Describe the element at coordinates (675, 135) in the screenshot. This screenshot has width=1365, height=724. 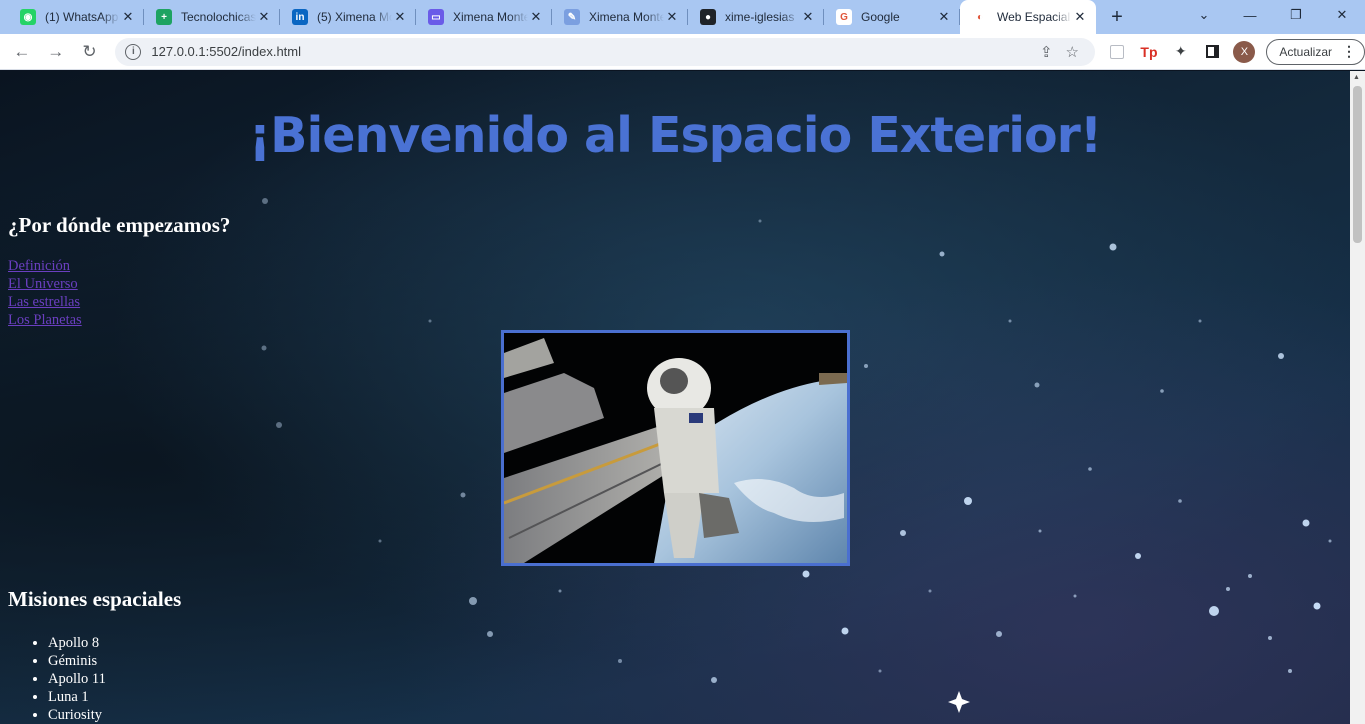
I see `page-title: ¡Bienvenido al Espacio Exterior!` at that location.